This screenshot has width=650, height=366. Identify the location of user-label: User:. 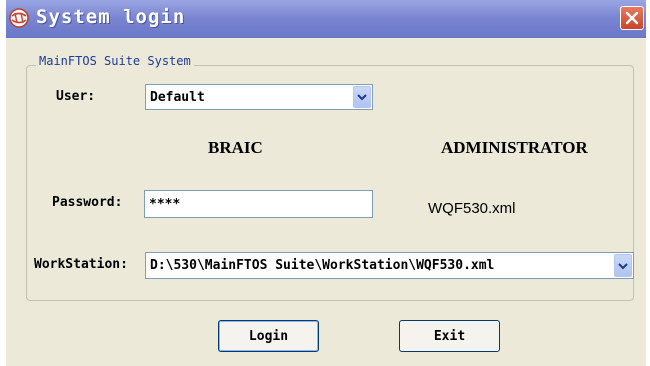
(76, 96).